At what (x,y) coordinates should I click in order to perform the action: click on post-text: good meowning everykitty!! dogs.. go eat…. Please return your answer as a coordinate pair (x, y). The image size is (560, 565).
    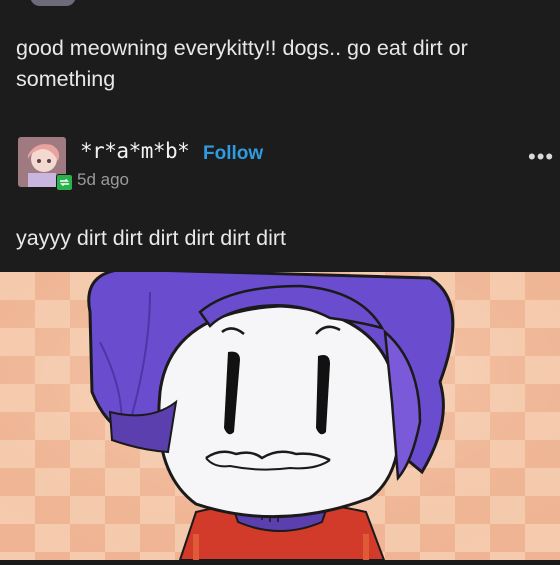
    Looking at the image, I should click on (242, 63).